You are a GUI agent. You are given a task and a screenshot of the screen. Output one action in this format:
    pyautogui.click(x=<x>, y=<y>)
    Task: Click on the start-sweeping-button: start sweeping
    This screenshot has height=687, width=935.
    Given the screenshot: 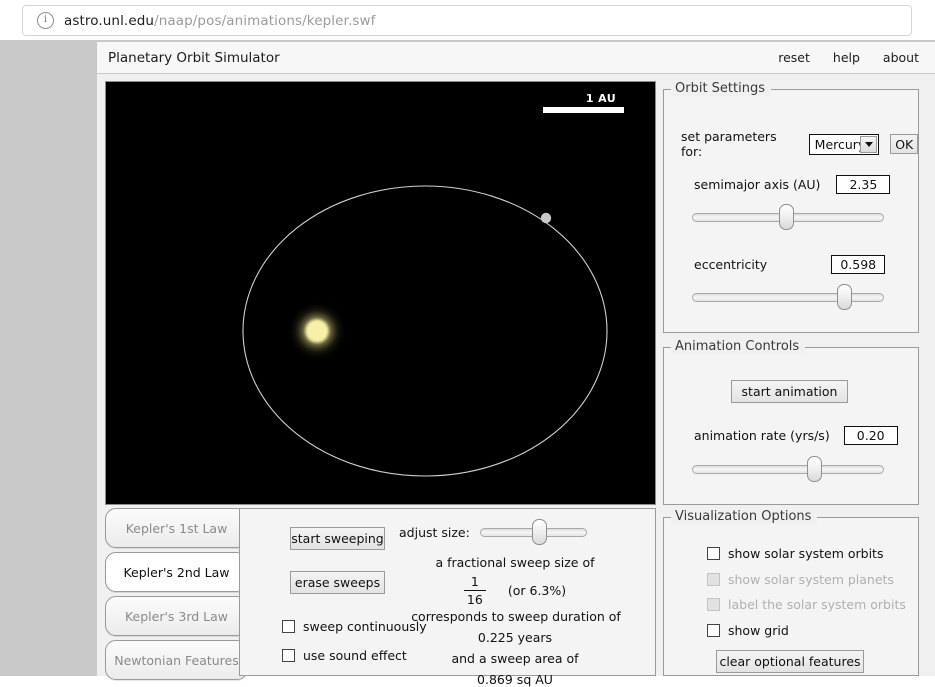 What is the action you would take?
    pyautogui.click(x=337, y=538)
    